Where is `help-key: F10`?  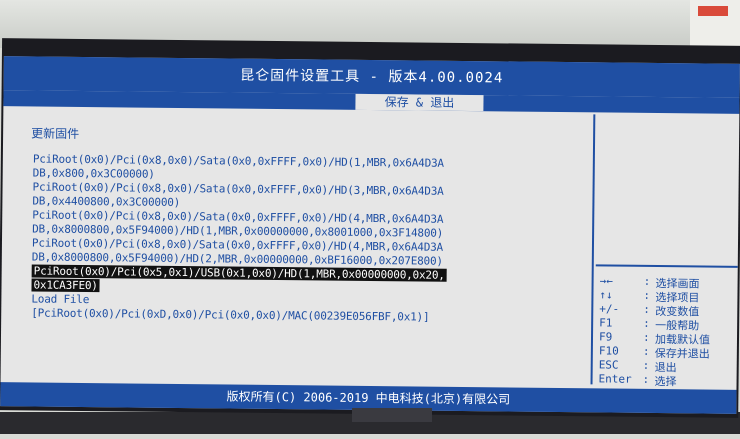
help-key: F10 is located at coordinates (608, 351).